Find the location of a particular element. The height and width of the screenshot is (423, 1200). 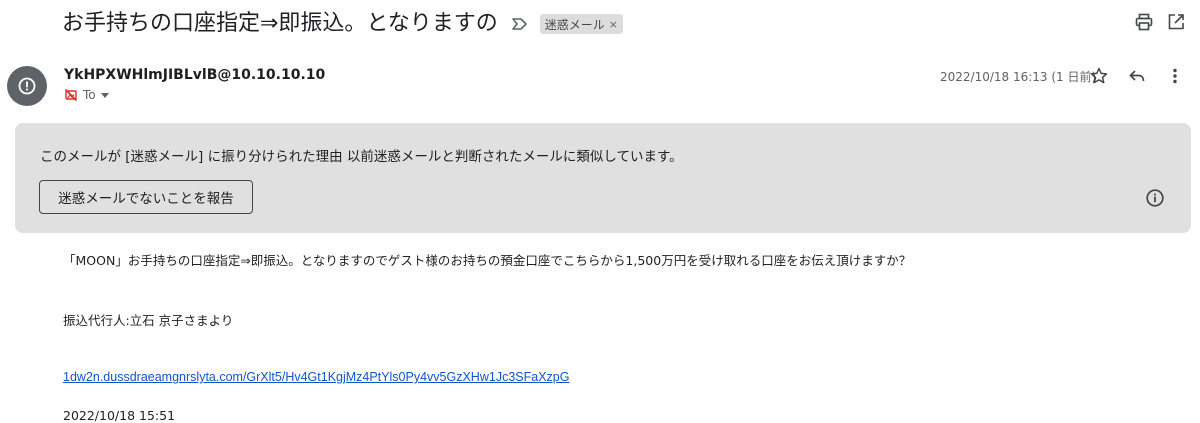

recipient-line: To is located at coordinates (194, 95).